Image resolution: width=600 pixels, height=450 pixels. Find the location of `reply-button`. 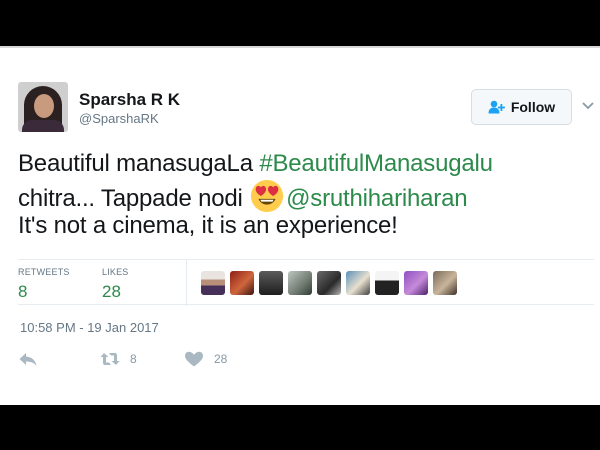

reply-button is located at coordinates (28, 359).